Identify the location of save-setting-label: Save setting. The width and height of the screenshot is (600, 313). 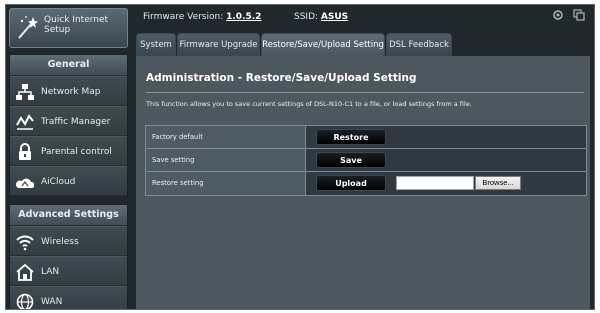
(226, 160).